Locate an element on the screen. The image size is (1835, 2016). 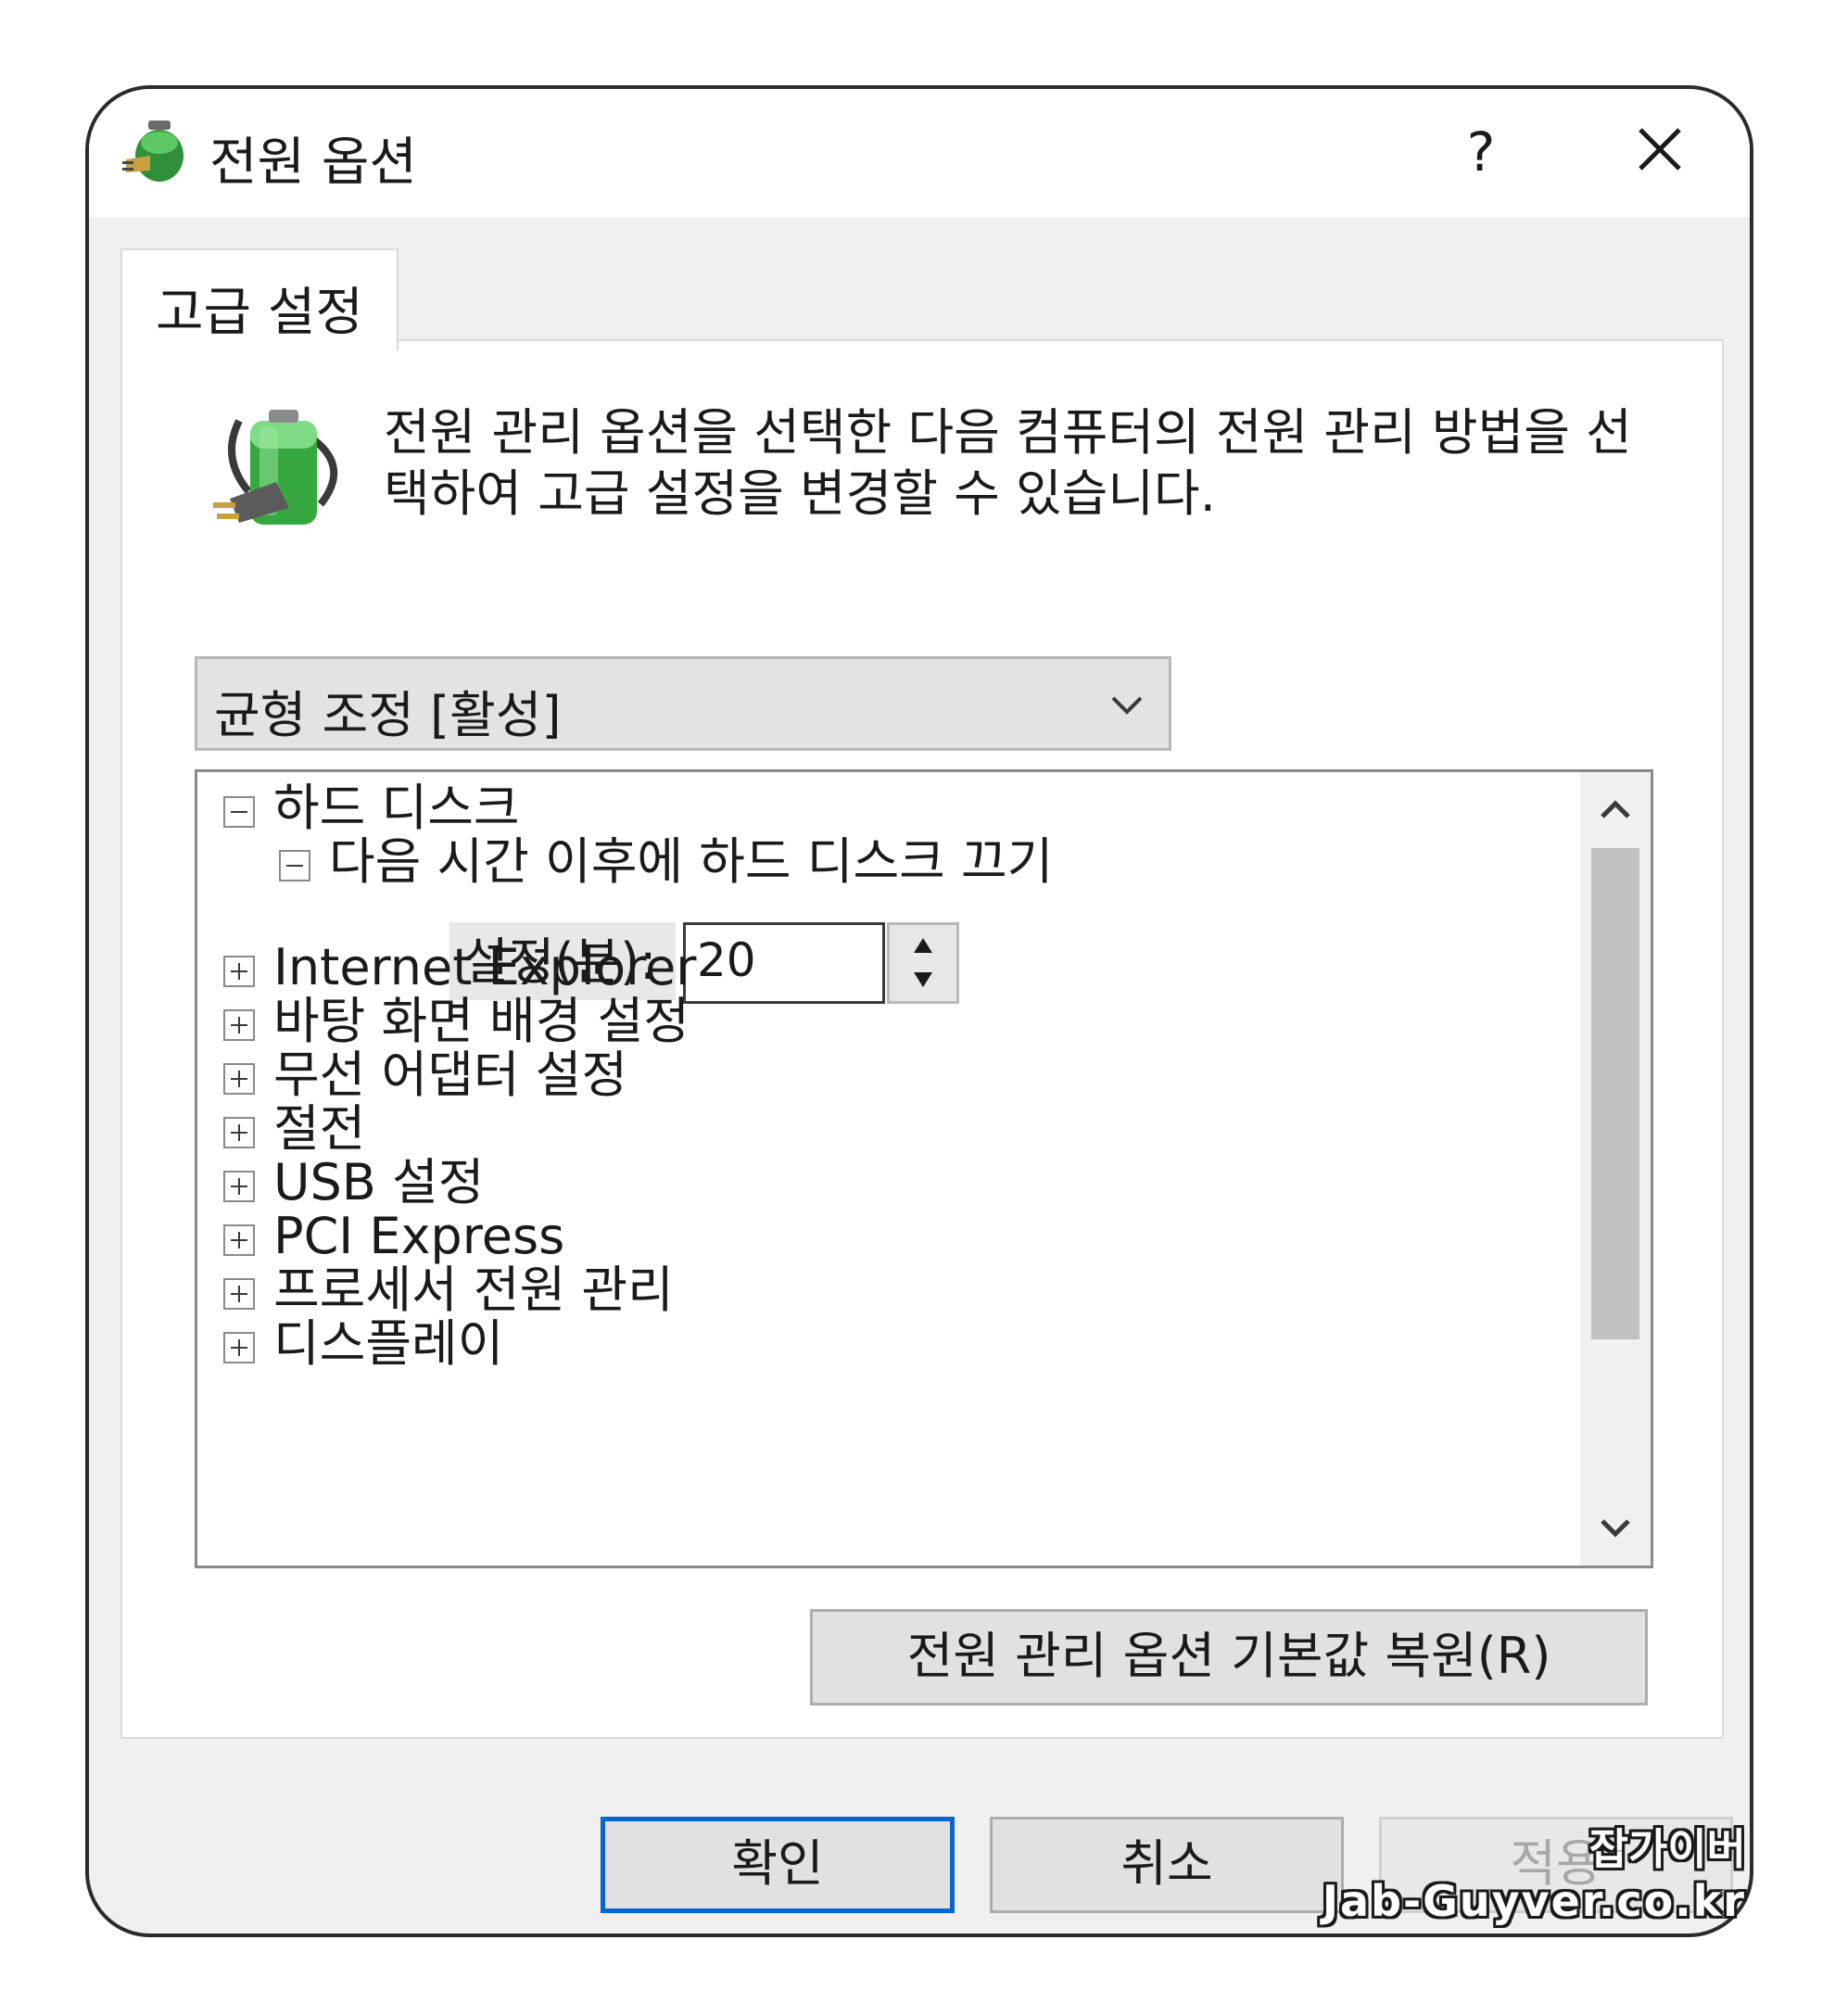
title-bar: 전원 옵션 ? is located at coordinates (919, 153).